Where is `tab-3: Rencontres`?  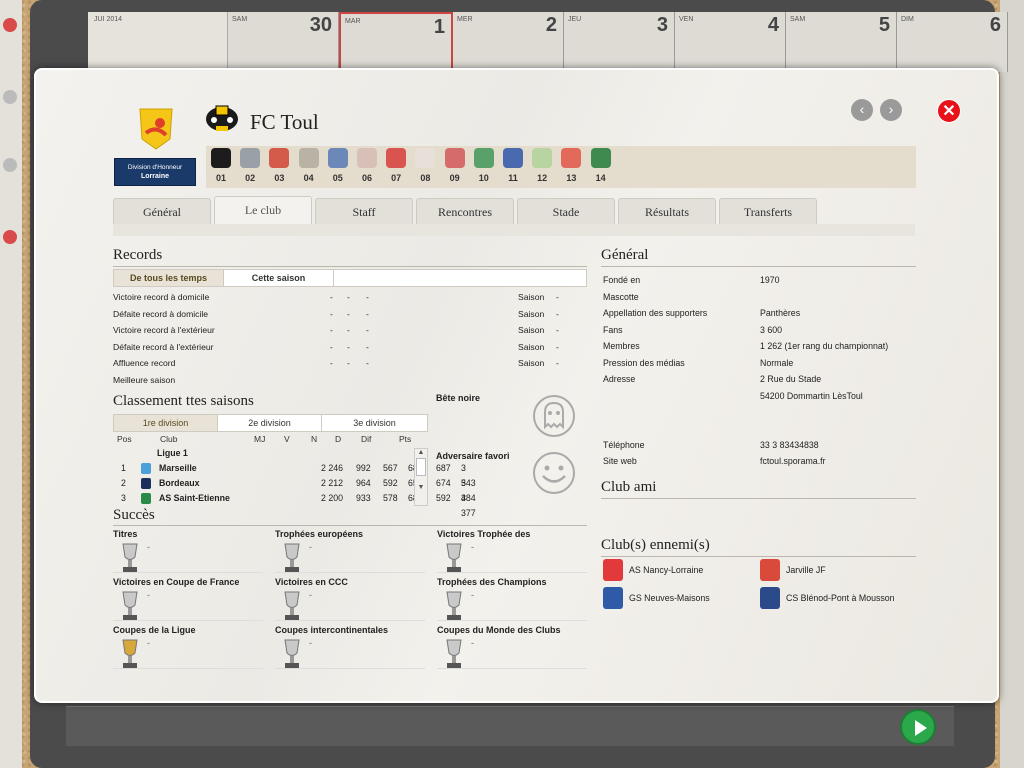
tab-3: Rencontres is located at coordinates (465, 211).